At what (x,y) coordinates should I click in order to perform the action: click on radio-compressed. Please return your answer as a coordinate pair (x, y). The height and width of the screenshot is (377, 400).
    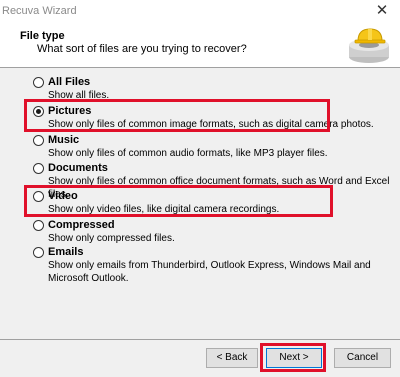
    Looking at the image, I should click on (38, 225).